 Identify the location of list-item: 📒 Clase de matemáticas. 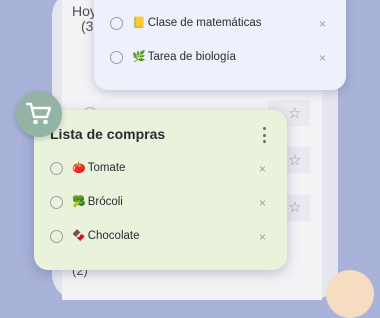
(185, 23).